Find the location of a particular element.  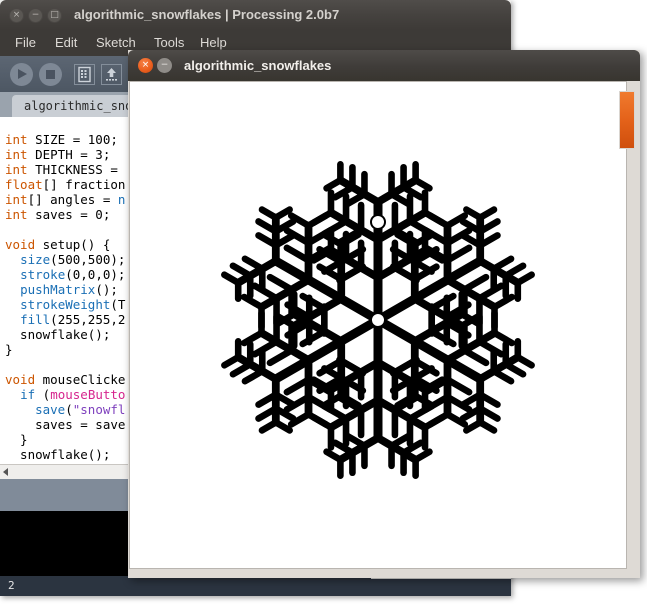

sketch-window-title: algorithmic_snowflakes is located at coordinates (258, 65).